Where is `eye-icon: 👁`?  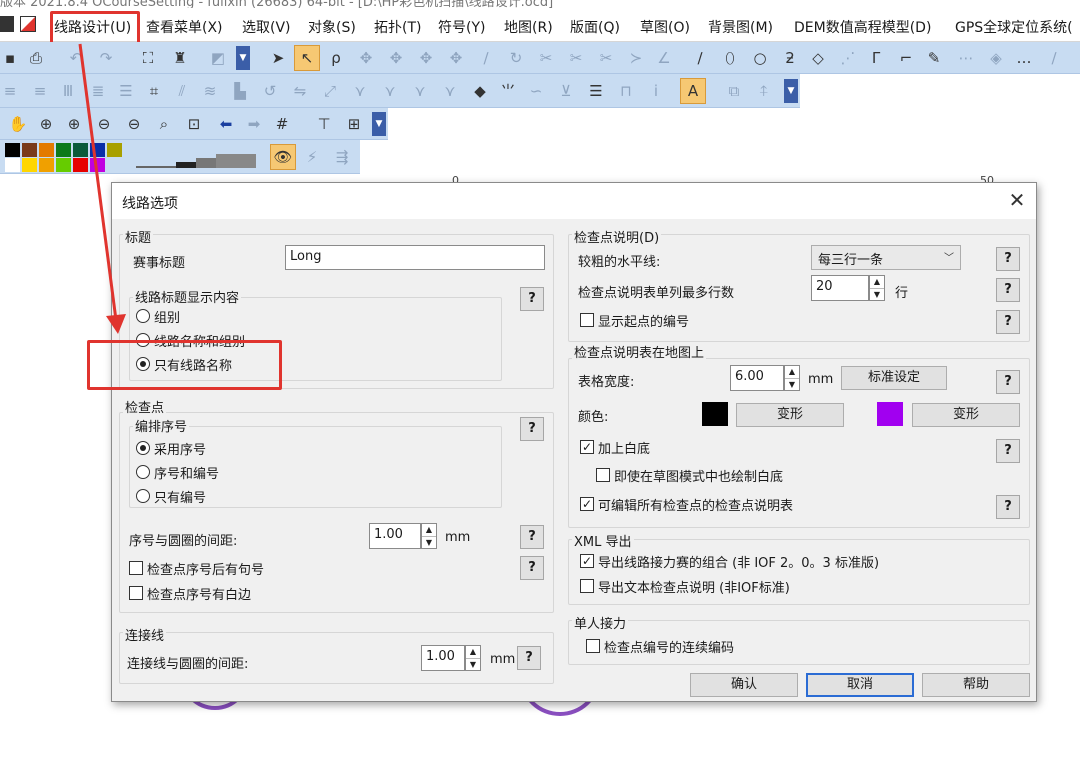 eye-icon: 👁 is located at coordinates (283, 157).